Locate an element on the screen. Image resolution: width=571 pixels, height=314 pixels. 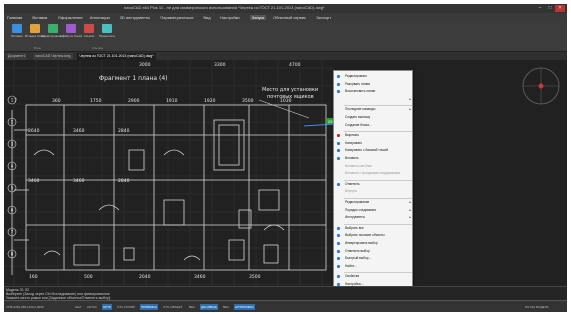
menu-item: 3D инструменты is located at coordinates (135, 17).